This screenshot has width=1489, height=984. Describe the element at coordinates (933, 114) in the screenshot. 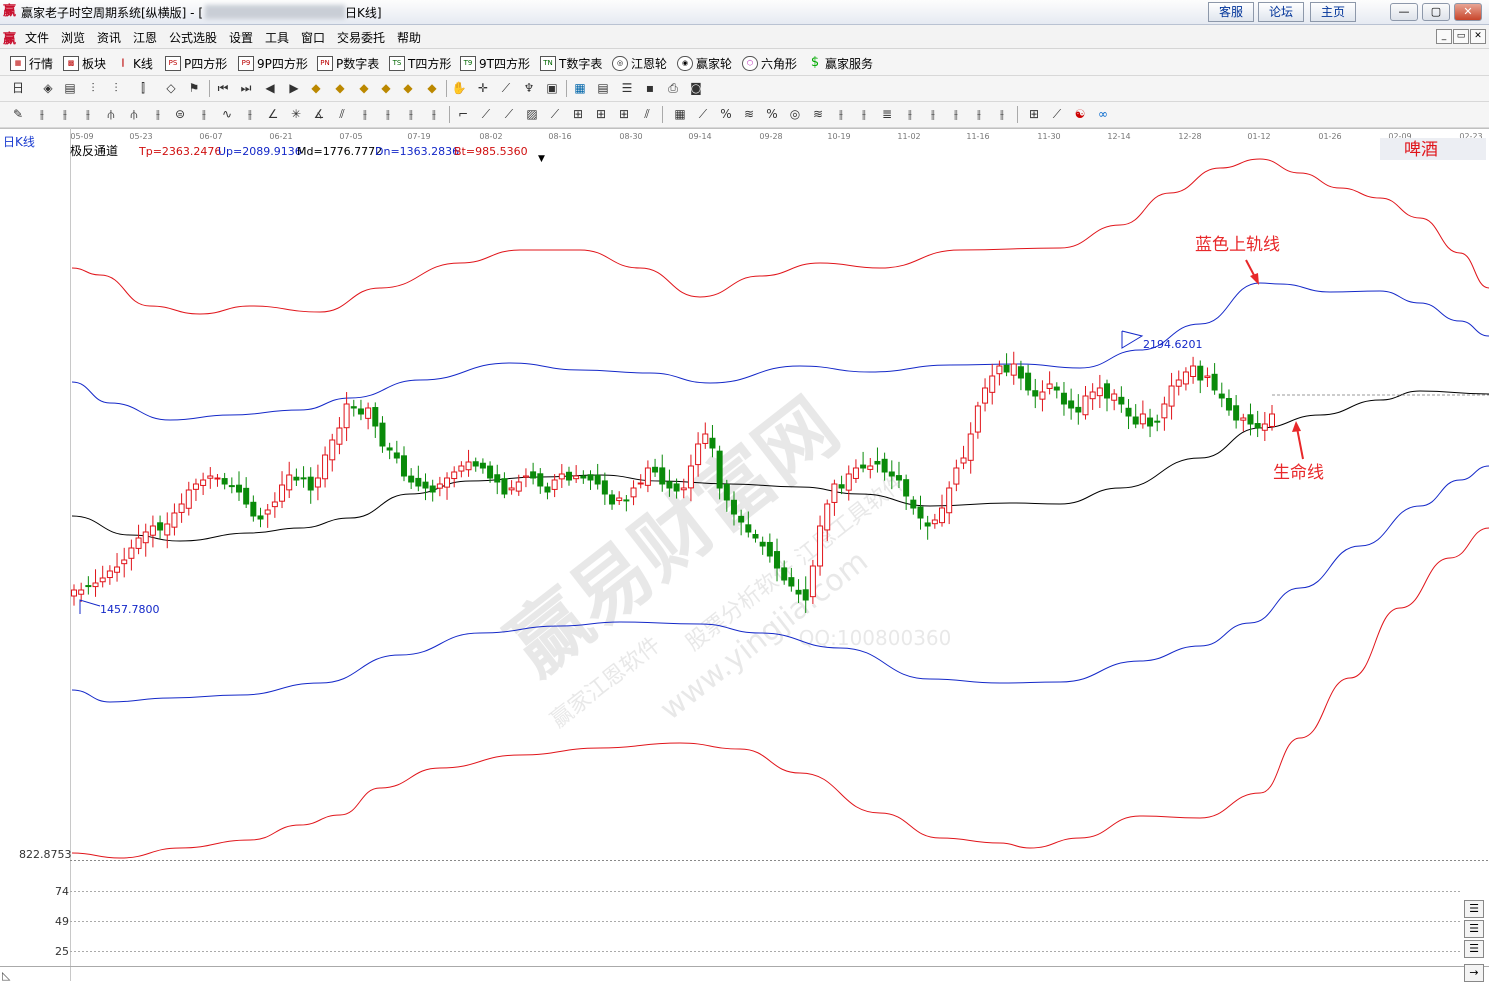

I see `fib9-icon: ⫲` at that location.